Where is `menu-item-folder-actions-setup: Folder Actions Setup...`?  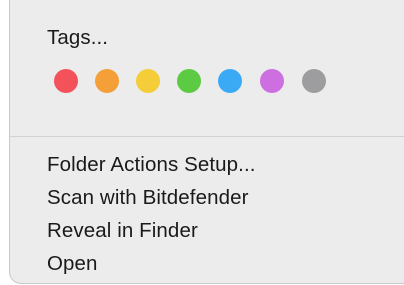
menu-item-folder-actions-setup: Folder Actions Setup... is located at coordinates (151, 165).